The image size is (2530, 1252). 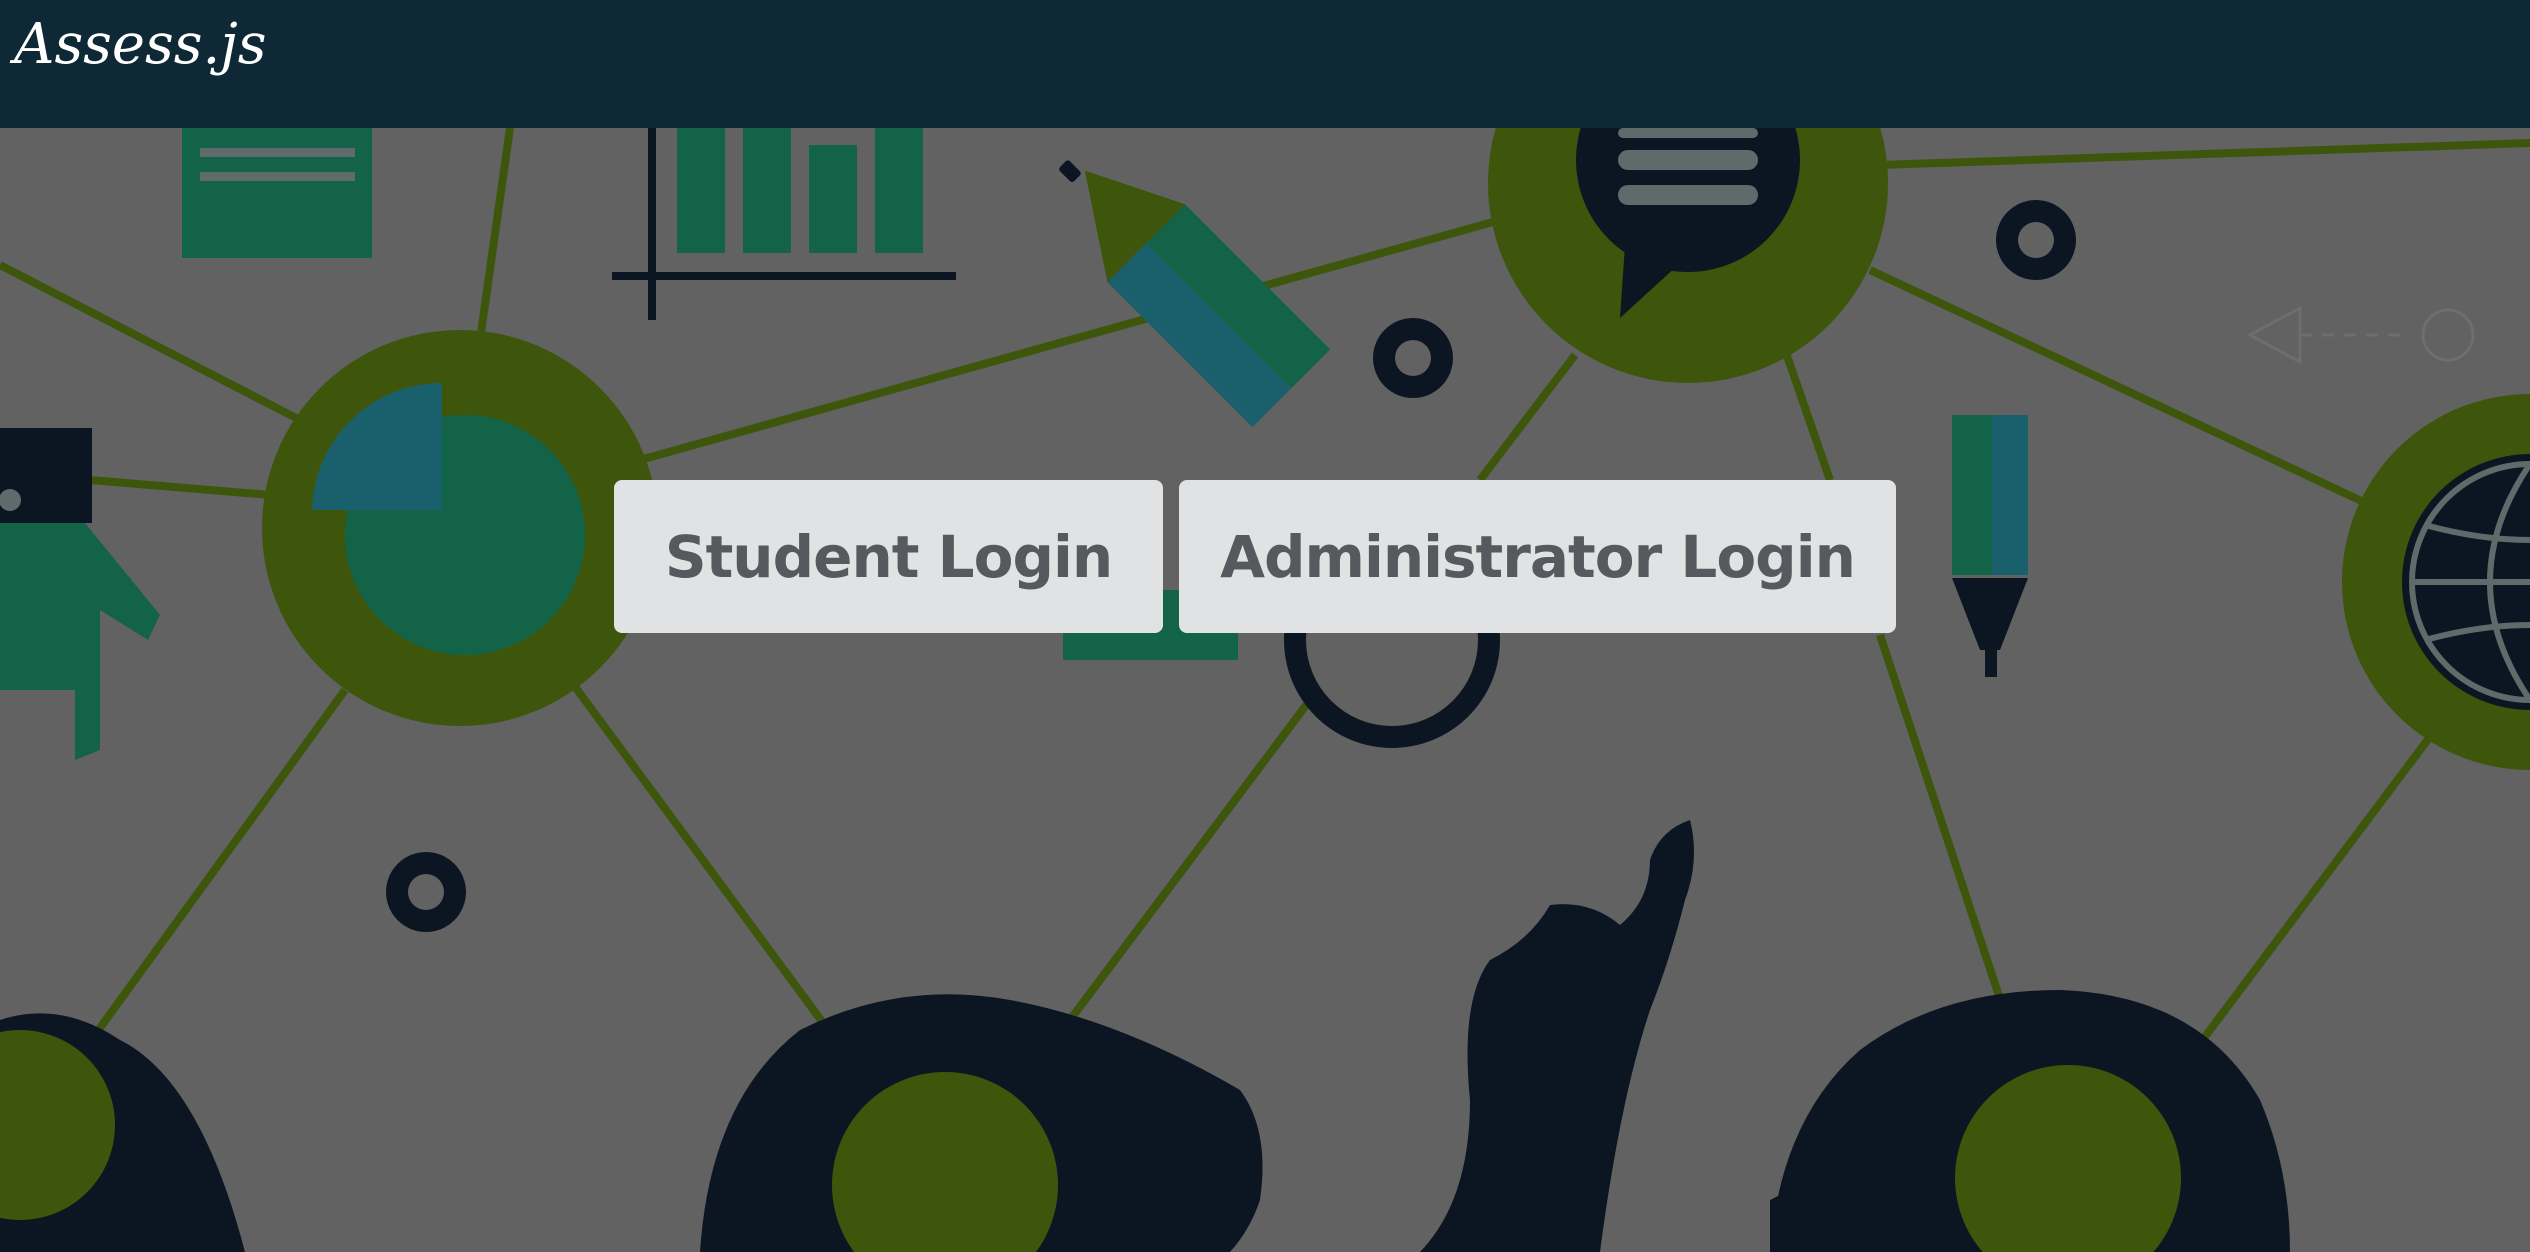 What do you see at coordinates (1990, 546) in the screenshot?
I see `marker-icon` at bounding box center [1990, 546].